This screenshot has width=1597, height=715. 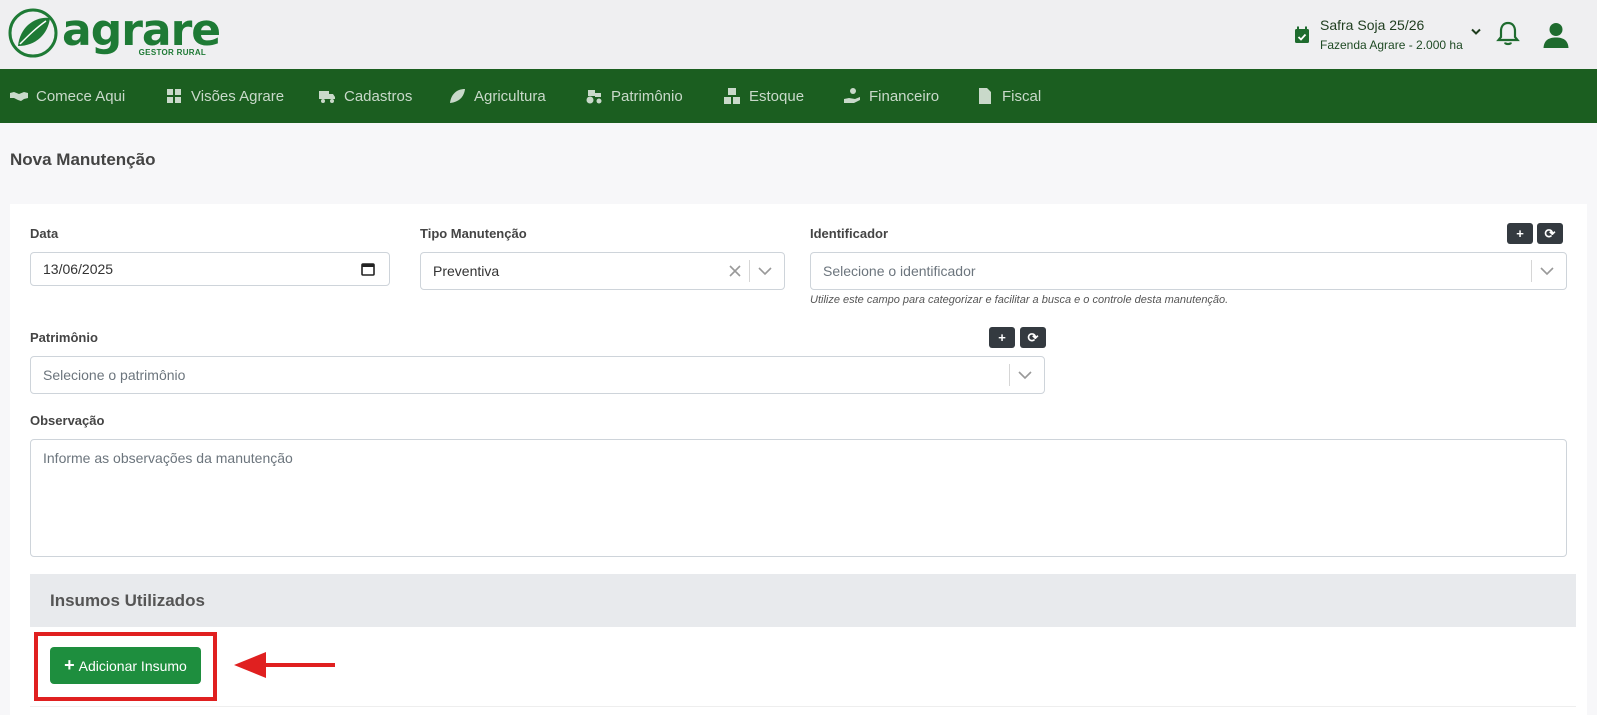 What do you see at coordinates (114, 33) in the screenshot?
I see `agrare-logo: agrare GESTOR RURAL` at bounding box center [114, 33].